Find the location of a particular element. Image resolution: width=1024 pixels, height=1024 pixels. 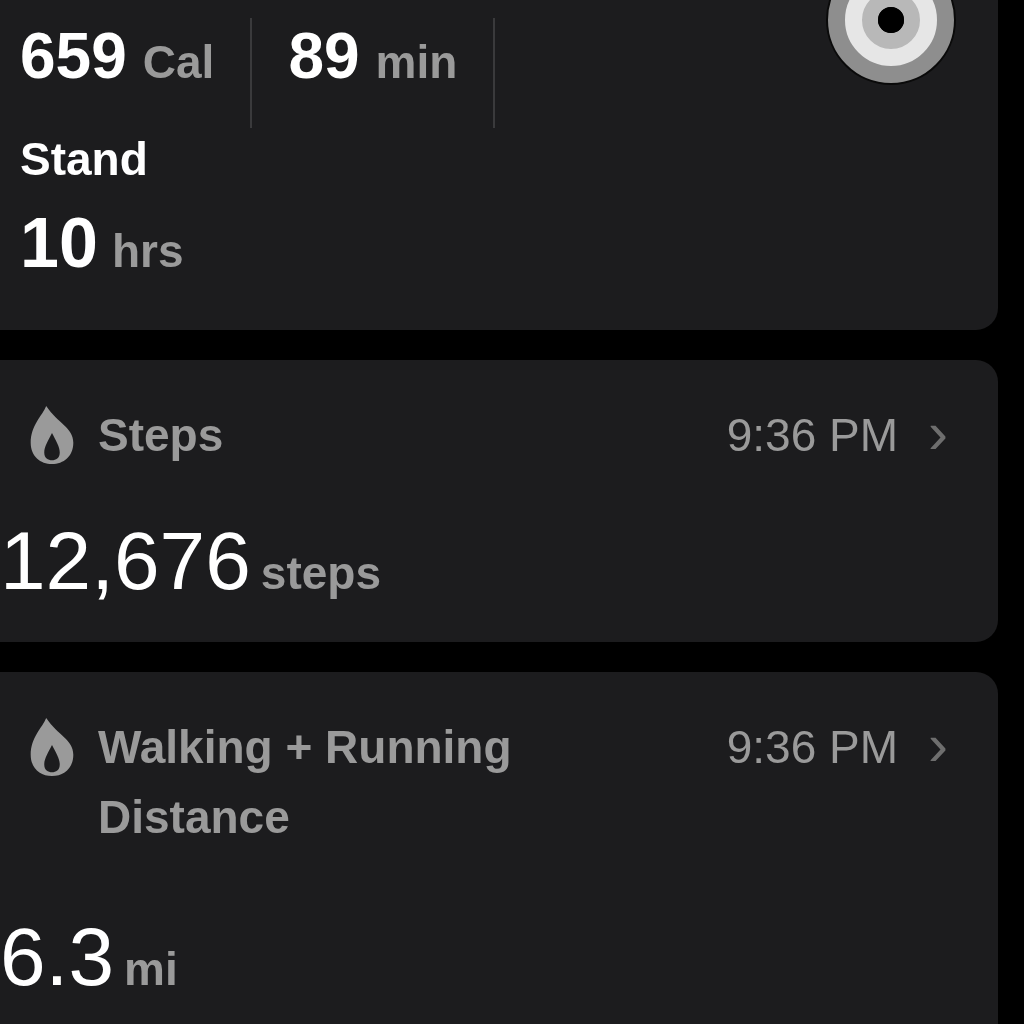

metric-value: 659 is located at coordinates (73, 56).